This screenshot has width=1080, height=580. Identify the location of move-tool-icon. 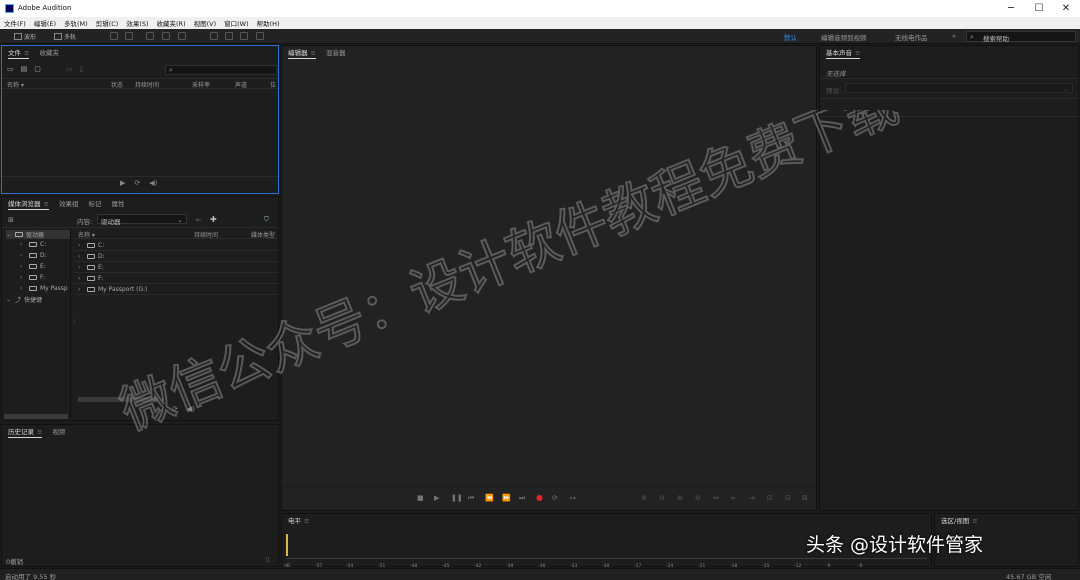
(150, 36).